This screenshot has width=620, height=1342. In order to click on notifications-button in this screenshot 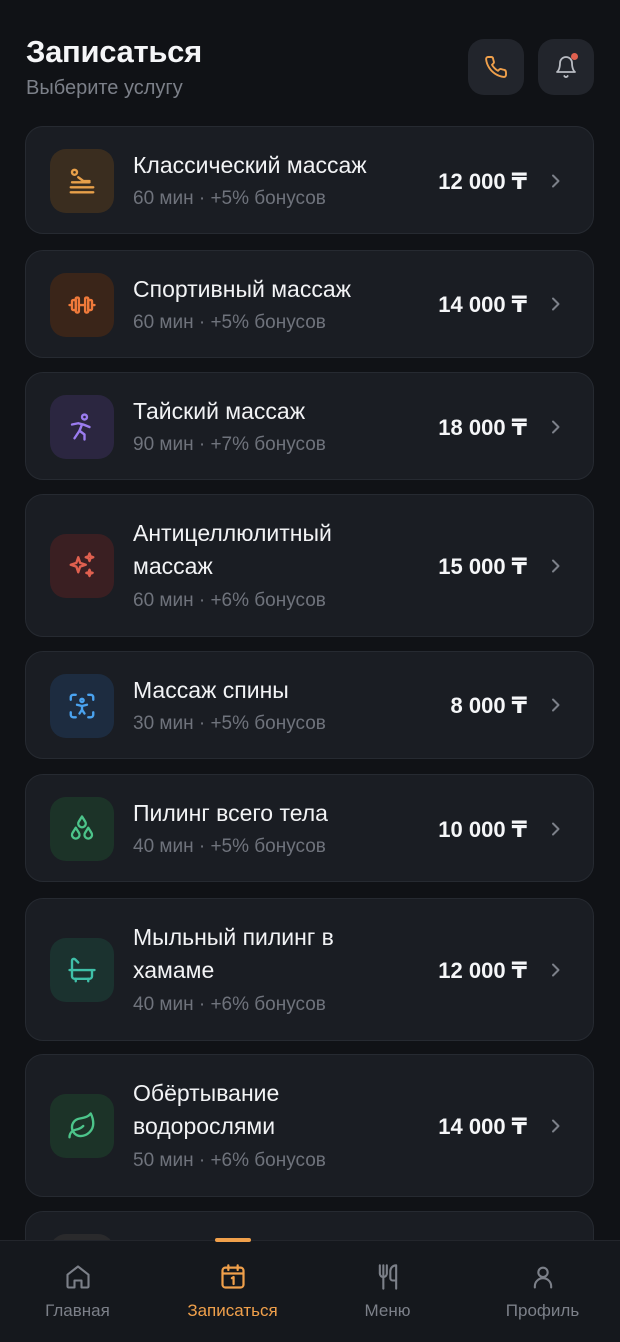, I will do `click(566, 67)`.